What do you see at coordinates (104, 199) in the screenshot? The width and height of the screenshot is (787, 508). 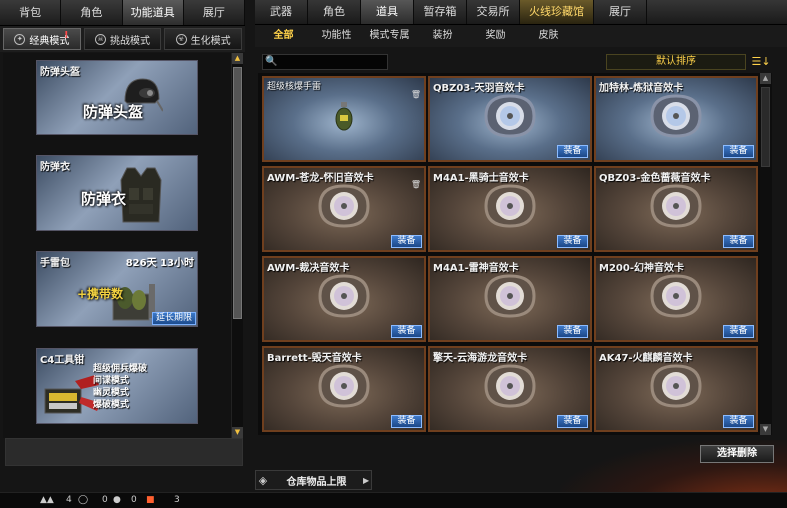 I see `item-big-label: 防弹衣` at bounding box center [104, 199].